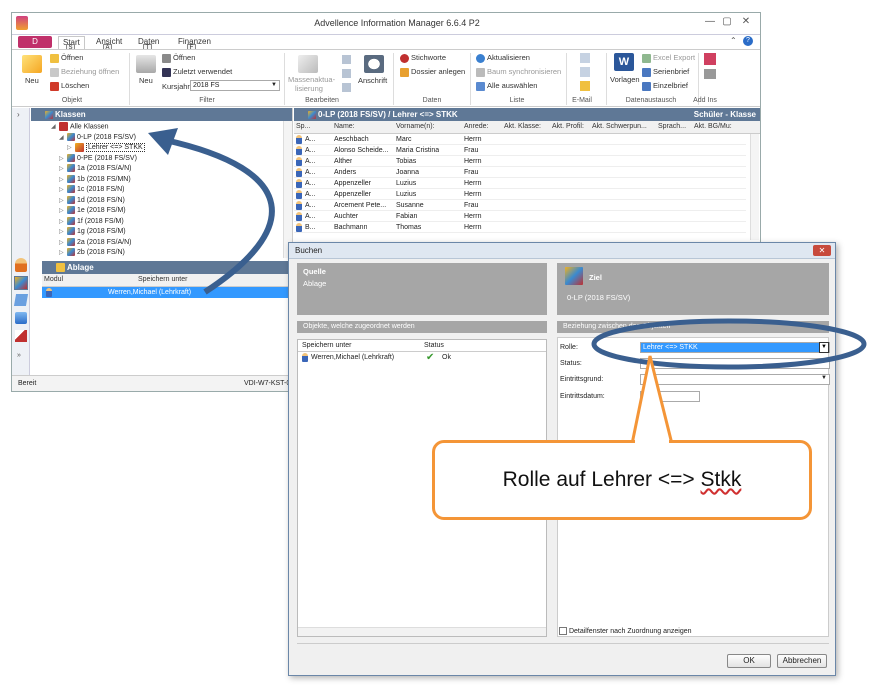 This screenshot has height=694, width=875. What do you see at coordinates (652, 400) in the screenshot?
I see `callout-pointer` at bounding box center [652, 400].